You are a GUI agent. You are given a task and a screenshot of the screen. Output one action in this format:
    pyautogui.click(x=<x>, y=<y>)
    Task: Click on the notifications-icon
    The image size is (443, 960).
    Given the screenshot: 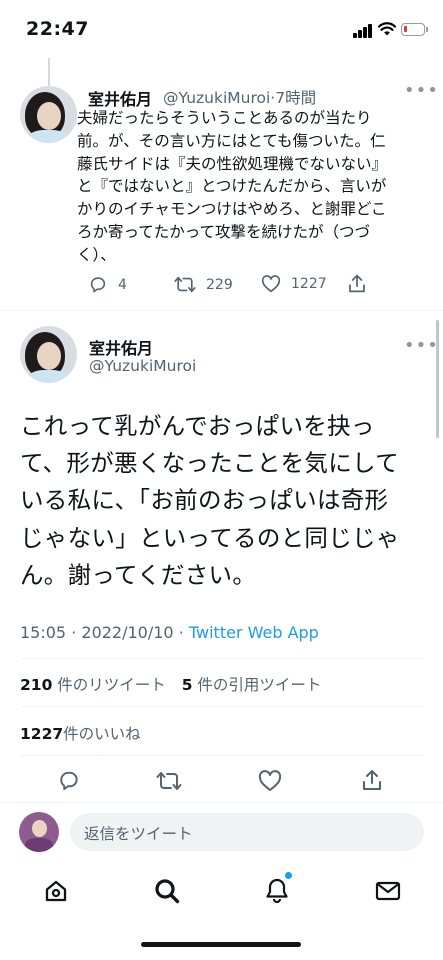 What is the action you would take?
    pyautogui.click(x=277, y=890)
    